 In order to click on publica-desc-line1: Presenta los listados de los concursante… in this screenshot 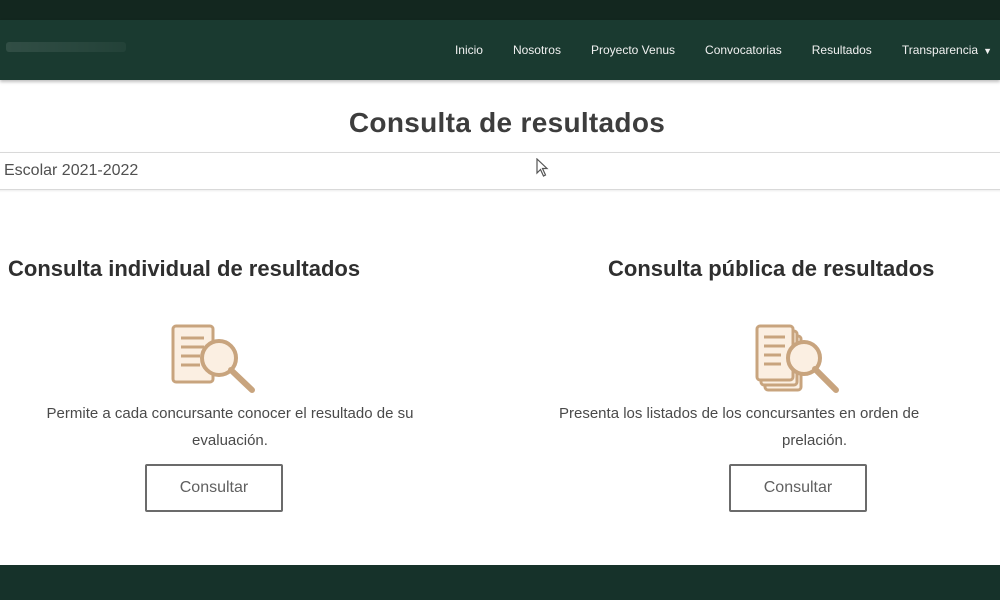, I will do `click(739, 413)`.